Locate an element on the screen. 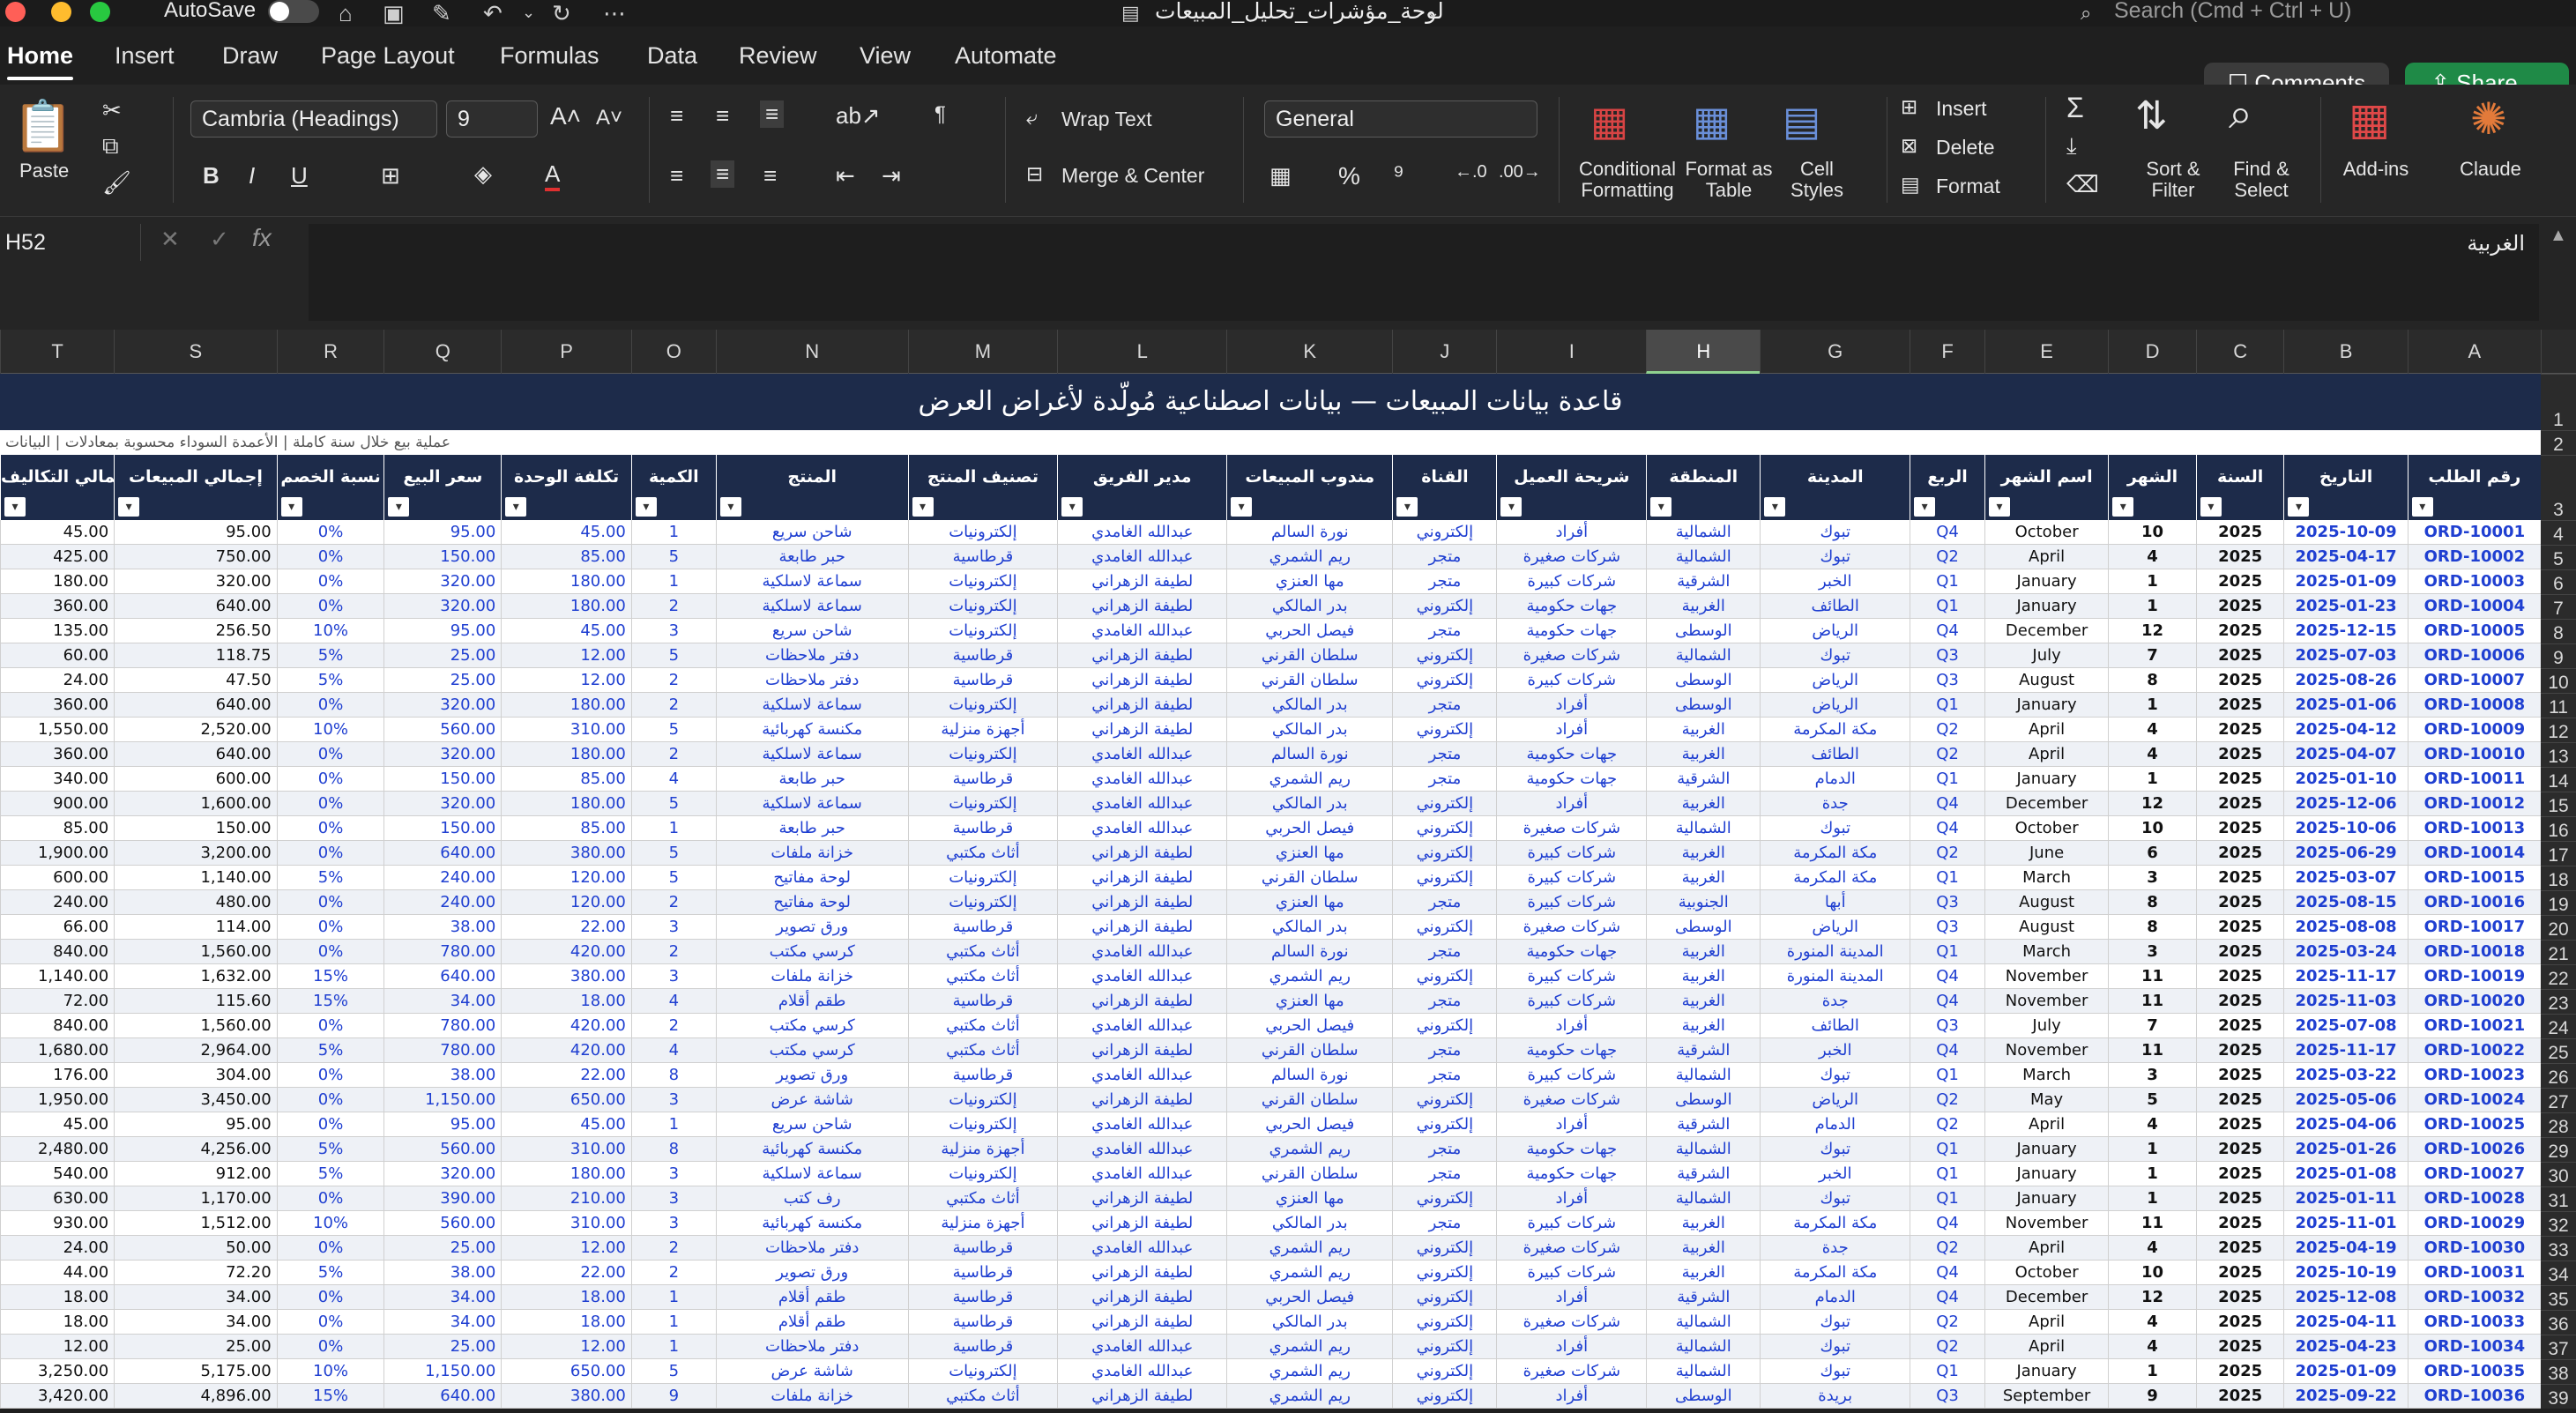 The width and height of the screenshot is (2576, 1413). autosave-toggle is located at coordinates (294, 11).